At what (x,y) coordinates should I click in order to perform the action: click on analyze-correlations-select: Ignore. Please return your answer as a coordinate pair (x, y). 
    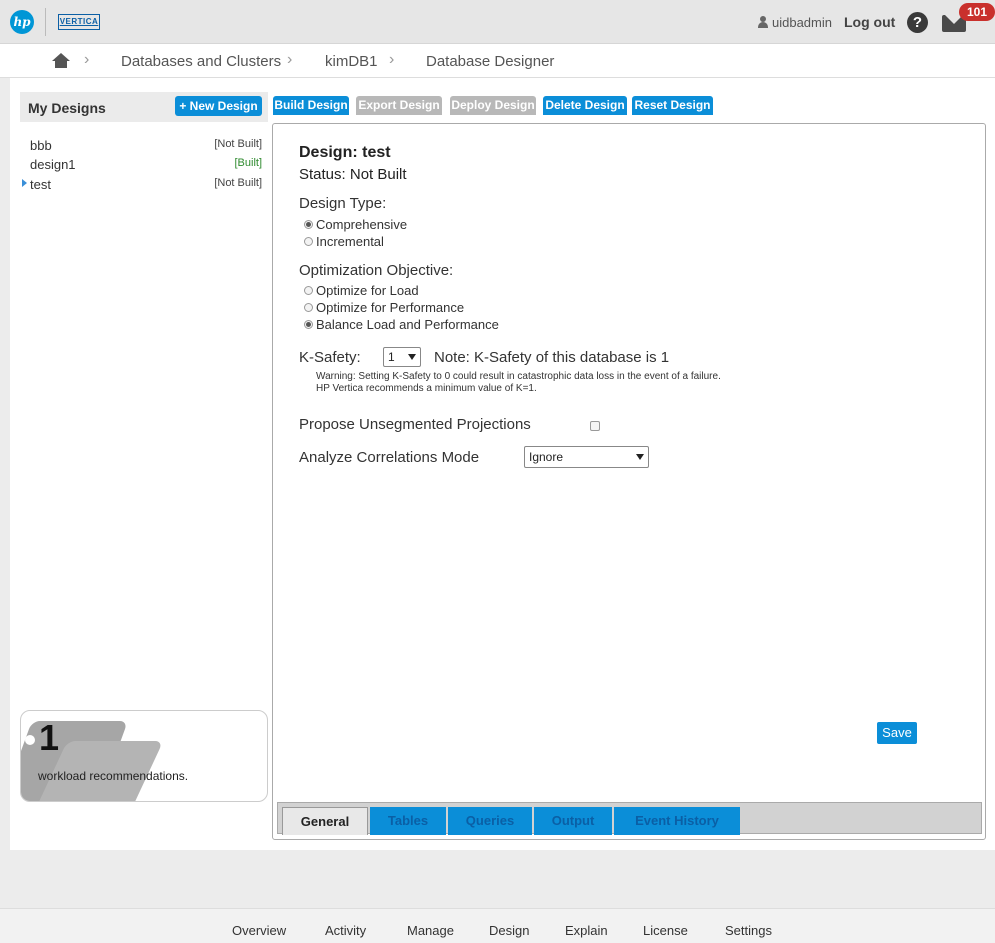
    Looking at the image, I should click on (586, 457).